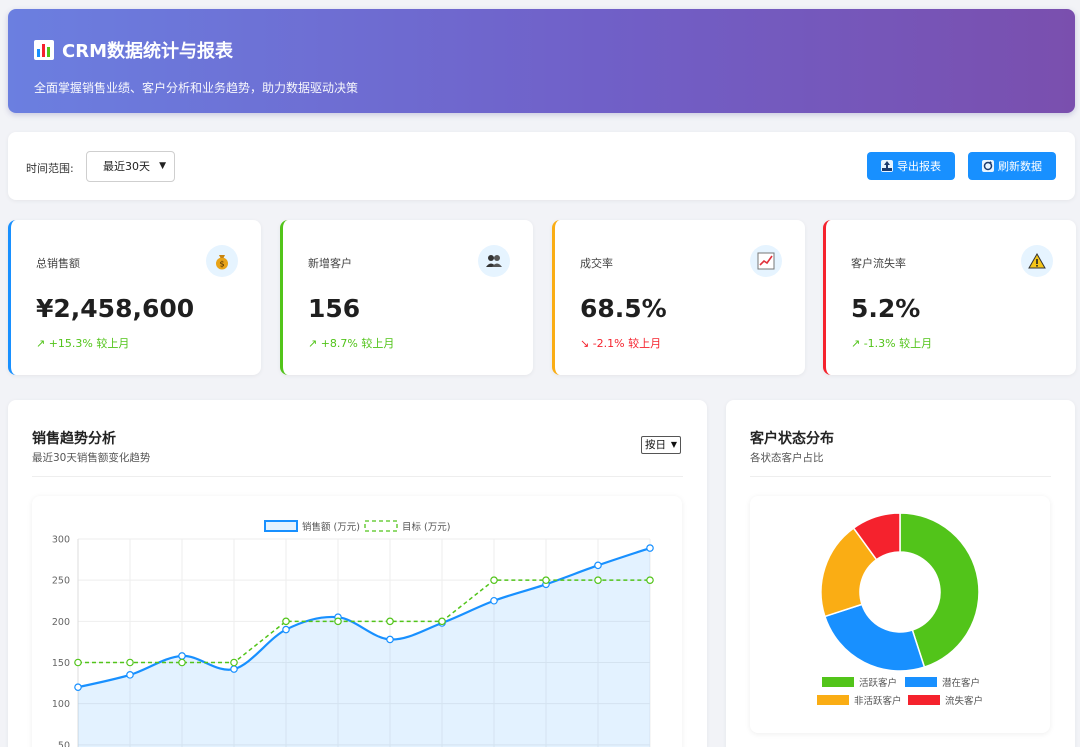 The width and height of the screenshot is (1080, 747). I want to click on bar-chart-icon, so click(44, 50).